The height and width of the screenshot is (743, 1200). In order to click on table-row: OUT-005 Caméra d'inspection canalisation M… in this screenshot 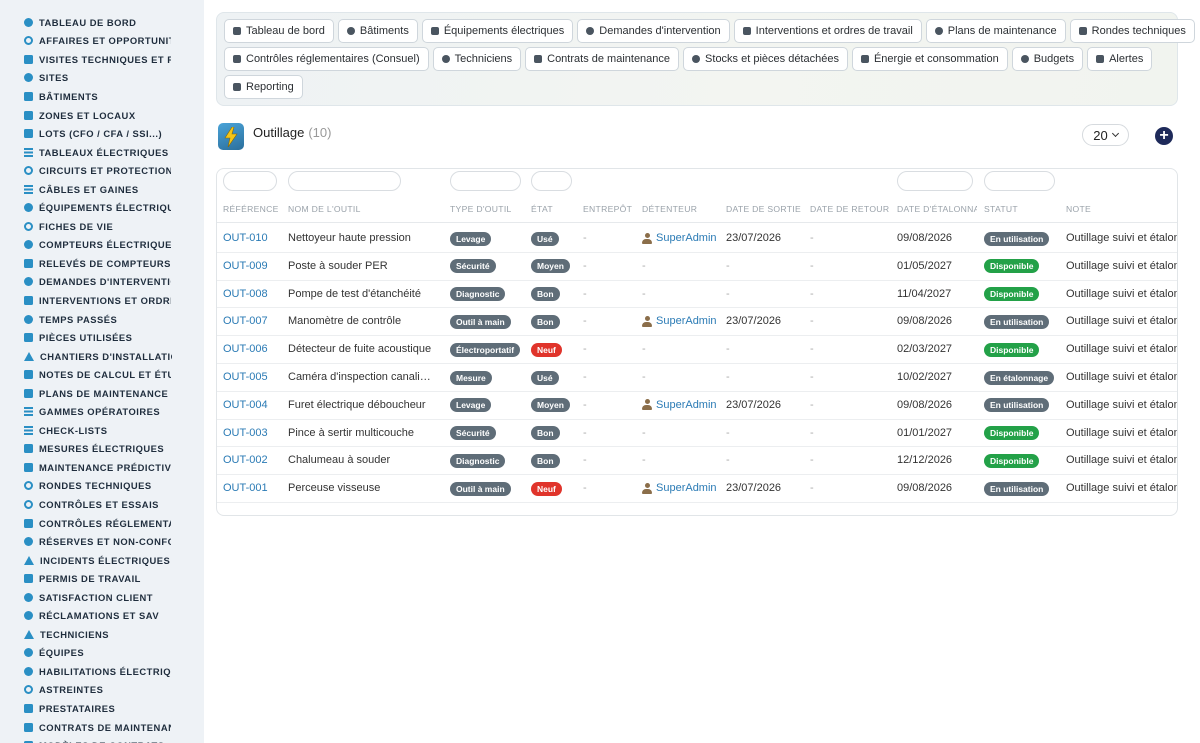, I will do `click(697, 378)`.